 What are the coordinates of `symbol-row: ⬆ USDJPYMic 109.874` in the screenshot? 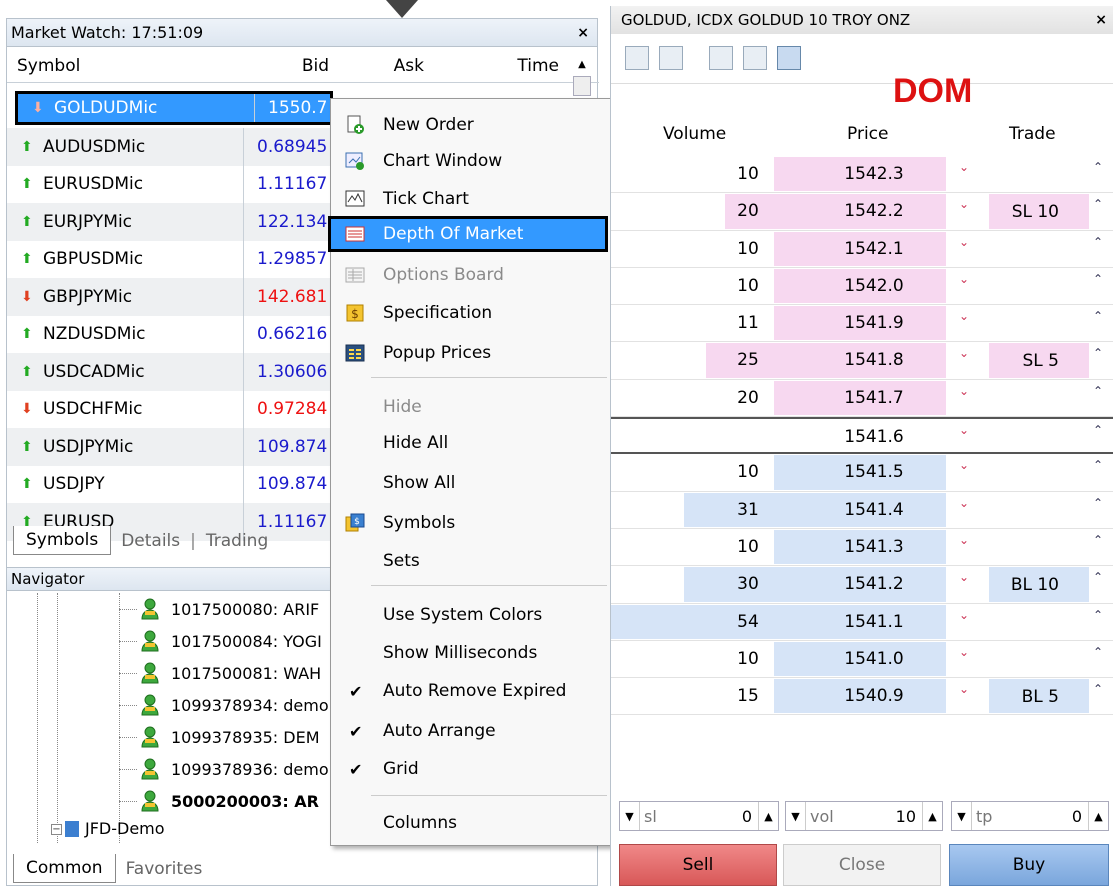 It's located at (172, 447).